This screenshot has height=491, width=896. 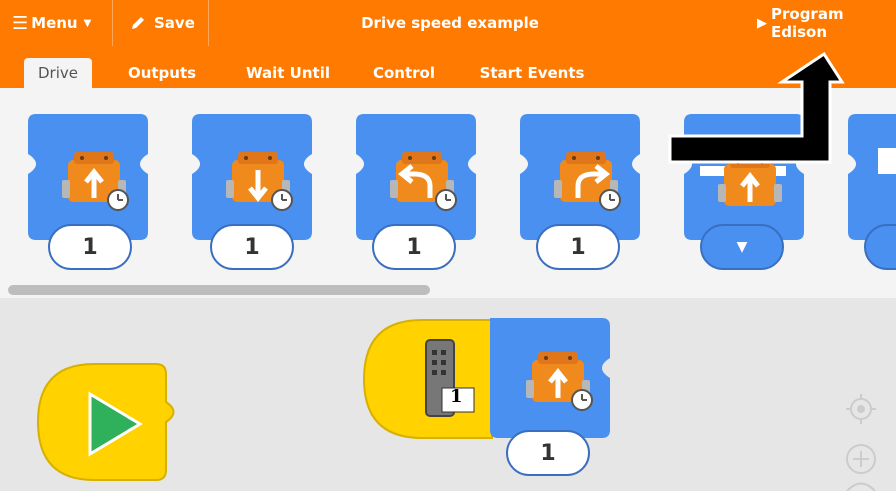 What do you see at coordinates (219, 290) in the screenshot?
I see `palette-scrollbar` at bounding box center [219, 290].